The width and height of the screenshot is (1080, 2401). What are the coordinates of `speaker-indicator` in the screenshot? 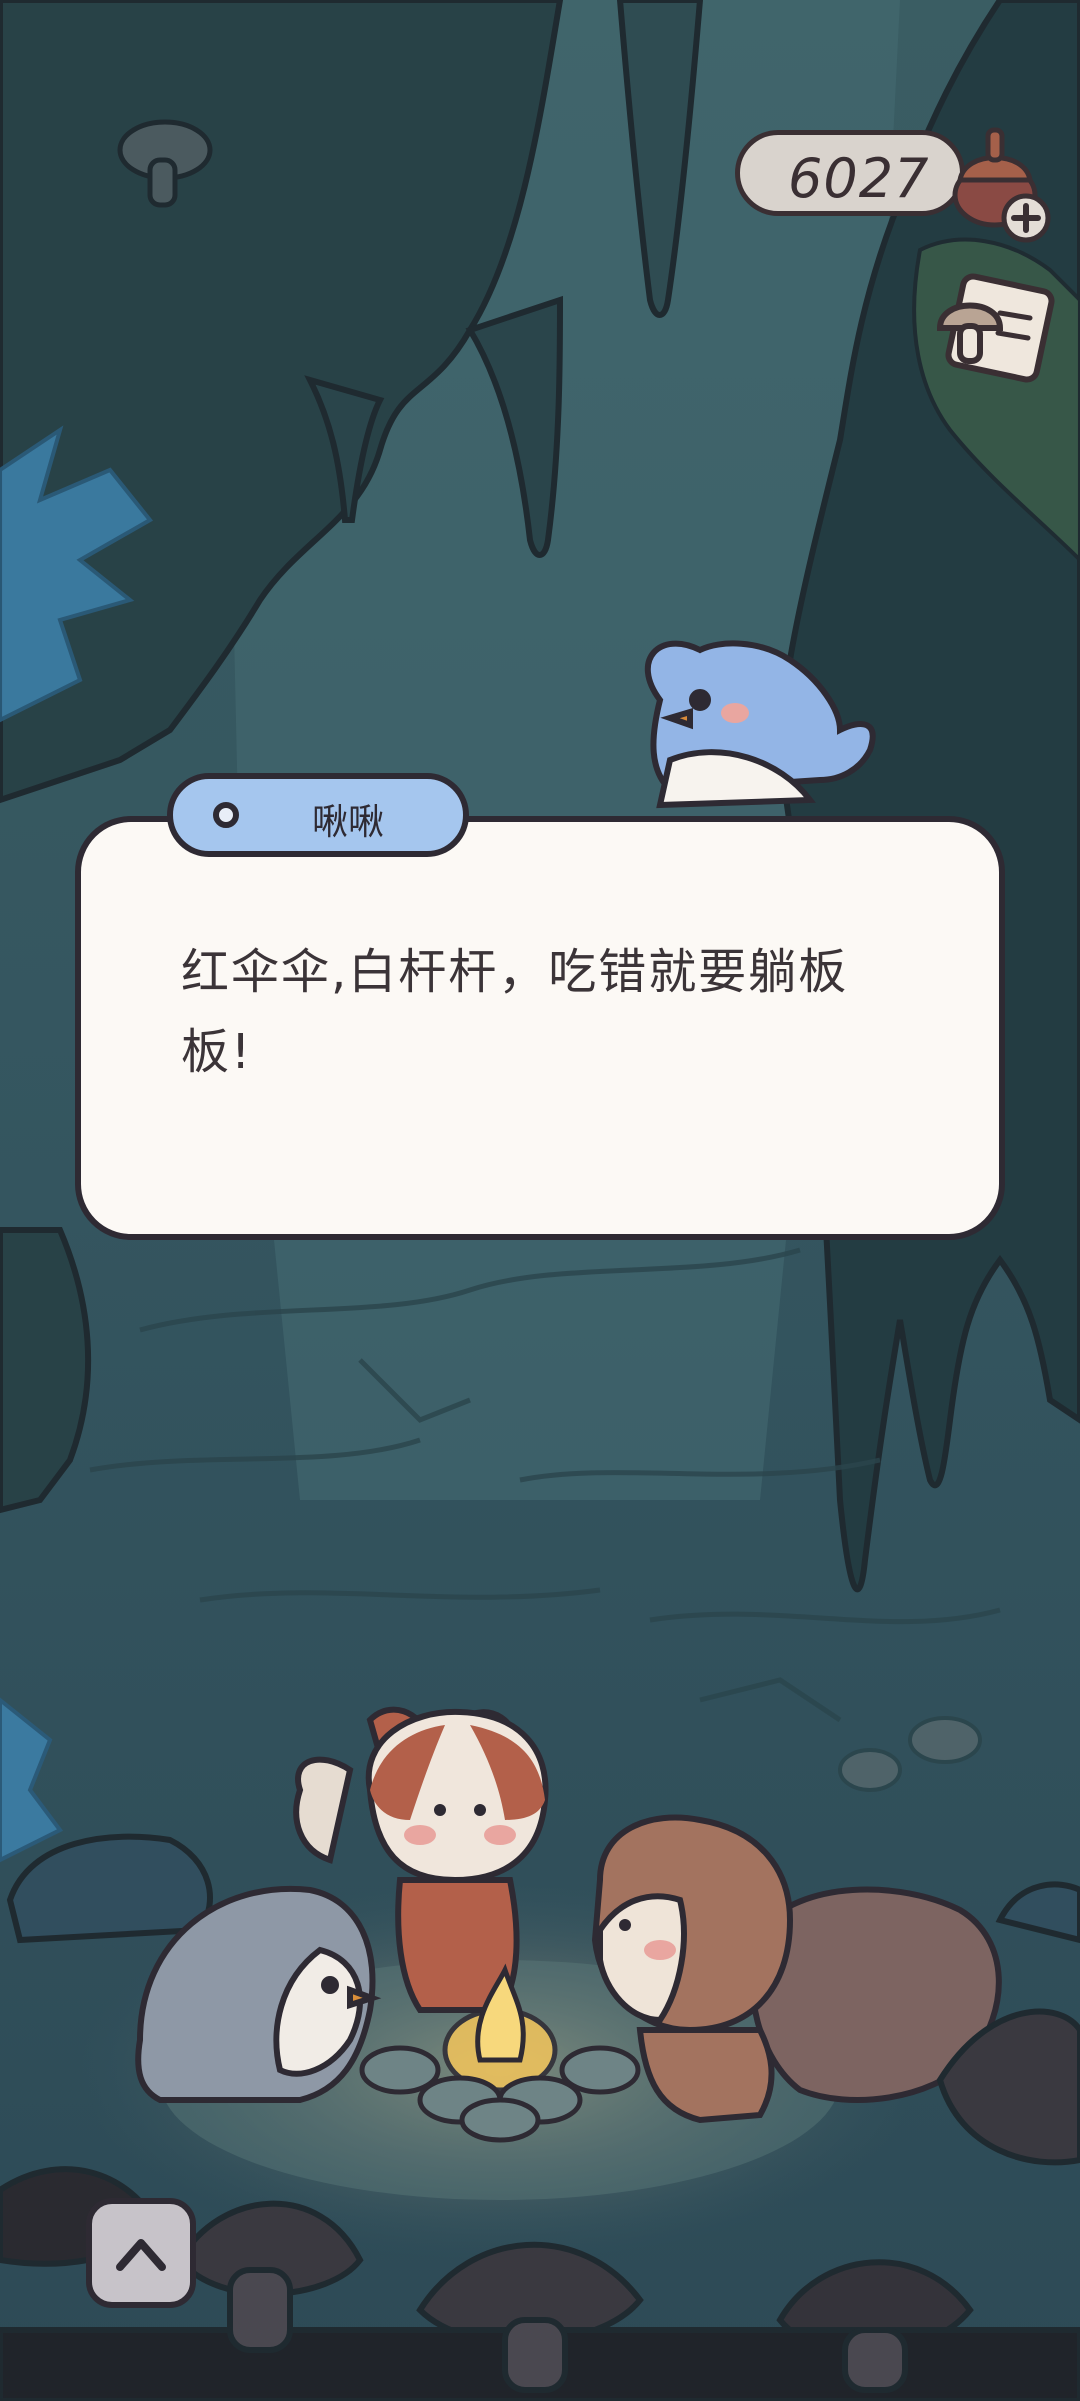 It's located at (226, 815).